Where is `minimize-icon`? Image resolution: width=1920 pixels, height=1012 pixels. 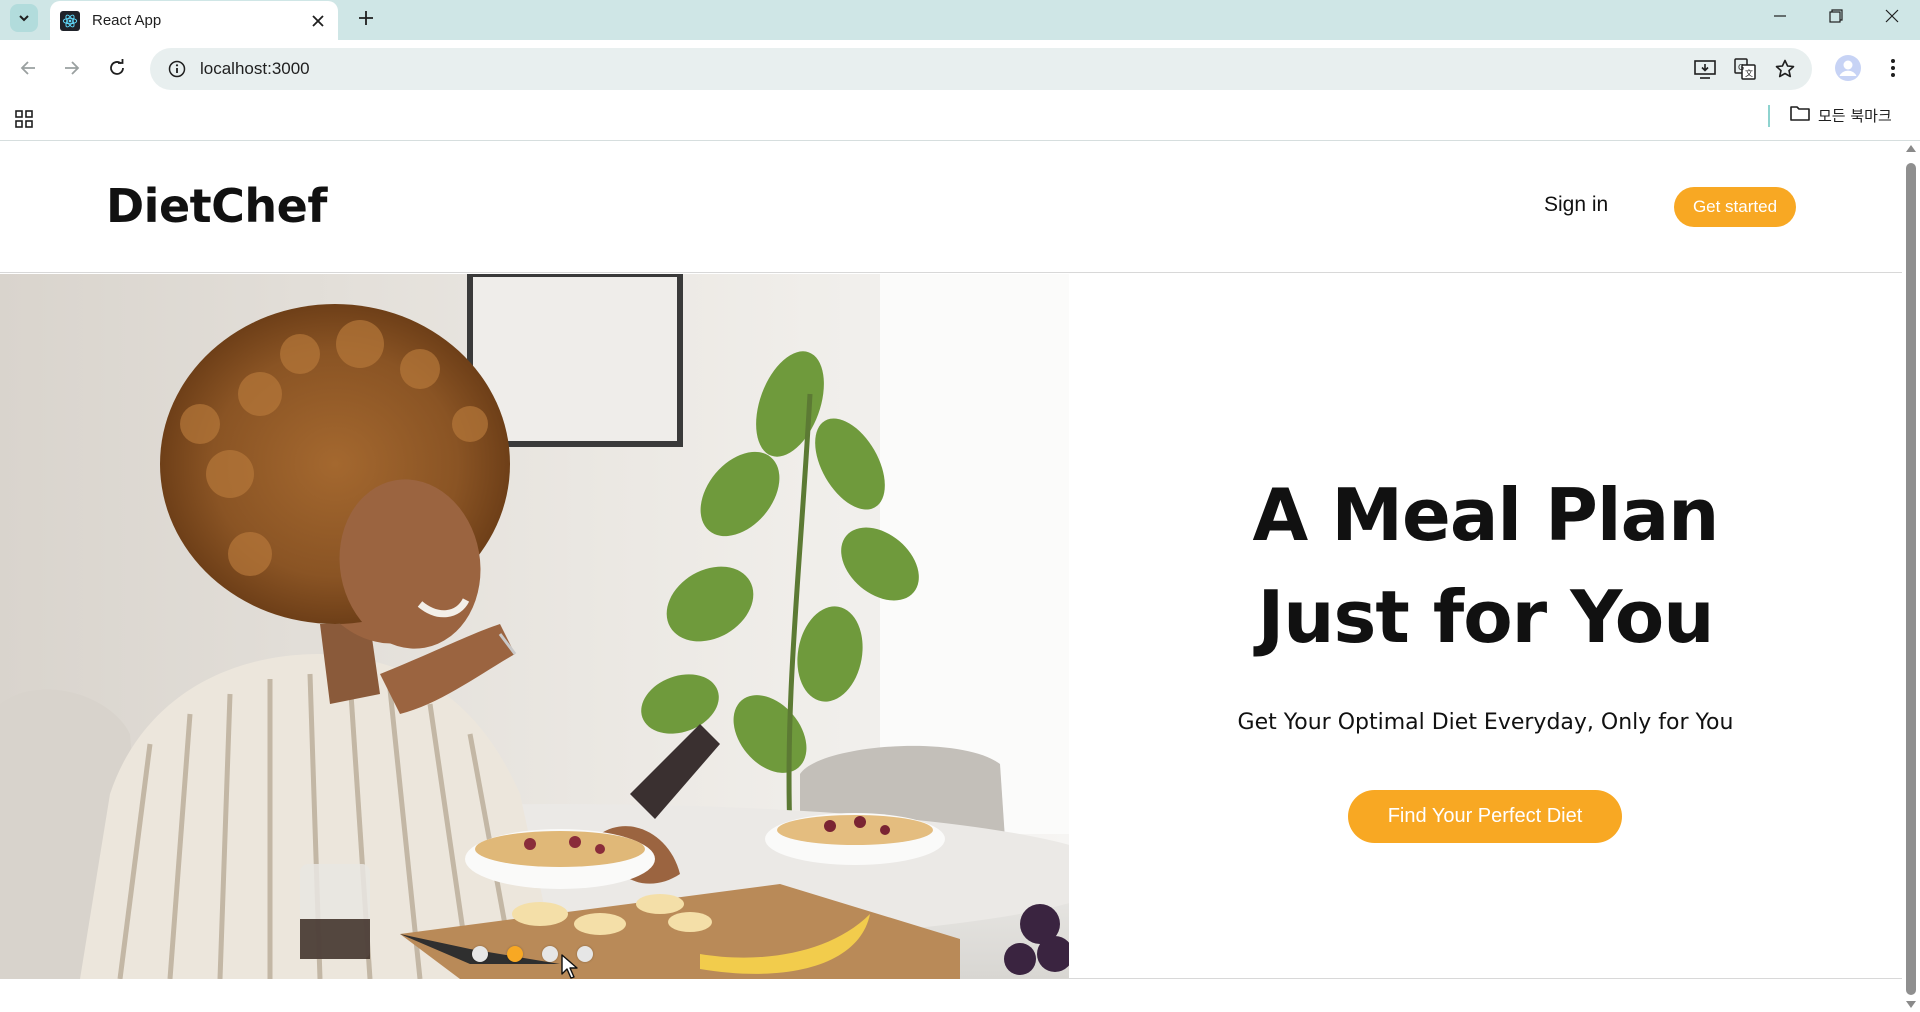
minimize-icon is located at coordinates (1780, 16).